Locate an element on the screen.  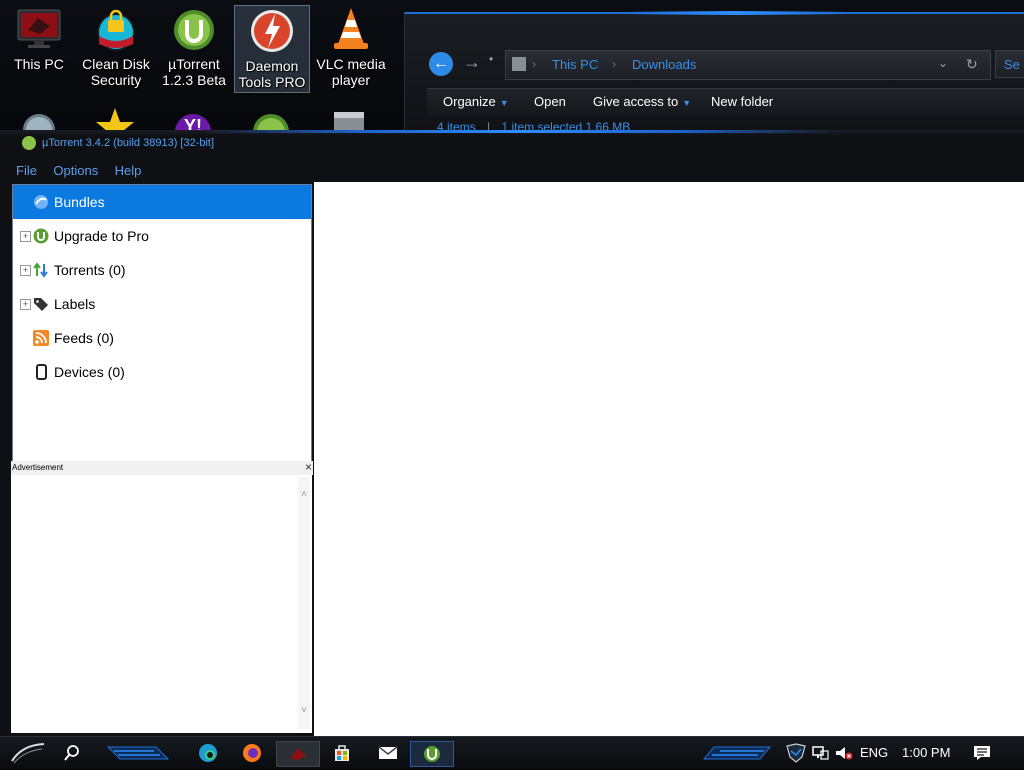
taskbar: ENG 1:00 PM is located at coordinates (512, 752).